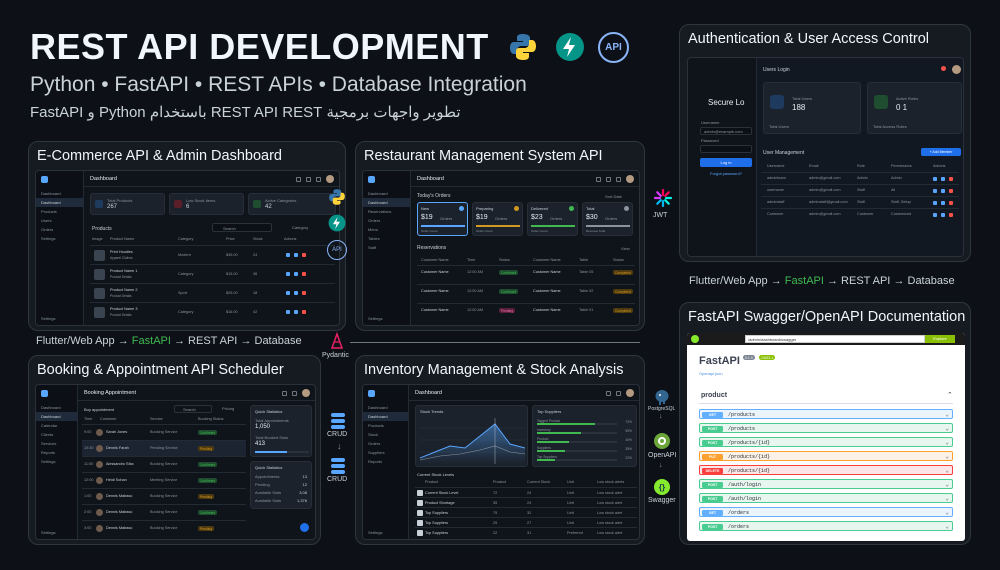  Describe the element at coordinates (164, 496) in the screenshot. I see `appointment-row: 1:00 Dennis Mabaso Booking Service Pending` at that location.